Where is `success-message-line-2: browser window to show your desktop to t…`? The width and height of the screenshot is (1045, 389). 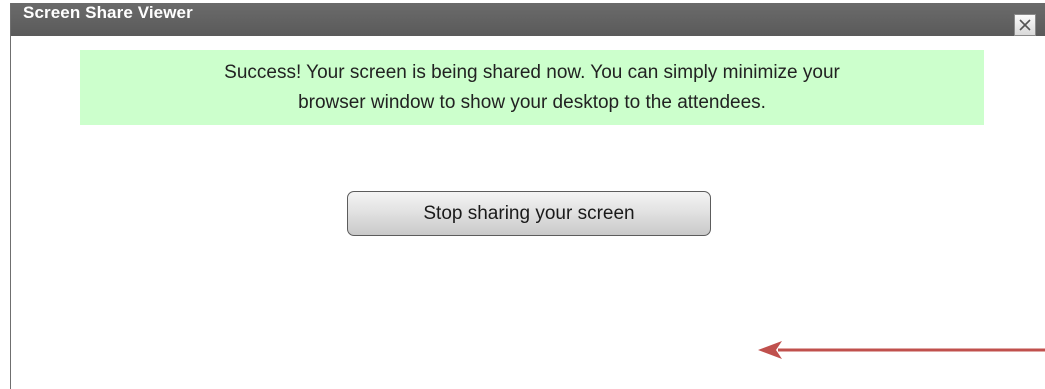 success-message-line-2: browser window to show your desktop to t… is located at coordinates (532, 102).